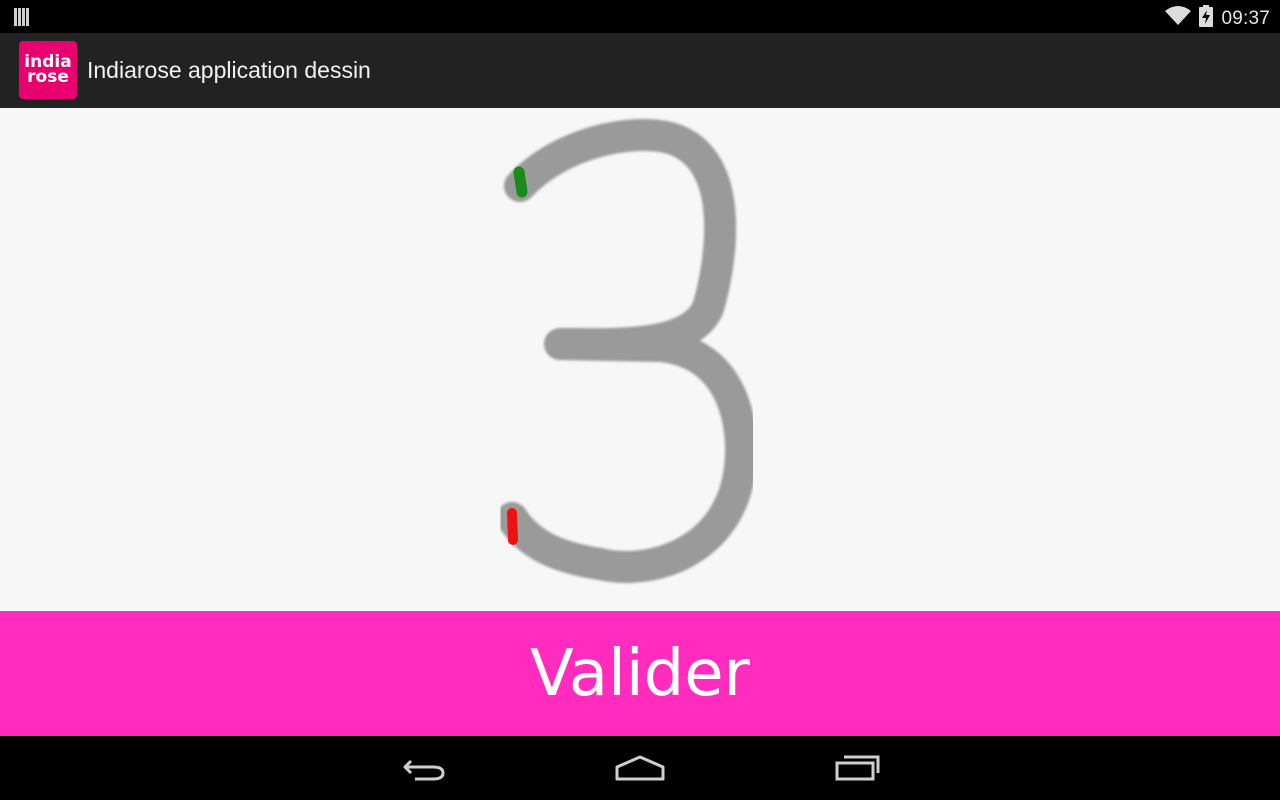 This screenshot has height=800, width=1280. I want to click on status-bar: 09:37, so click(640, 16).